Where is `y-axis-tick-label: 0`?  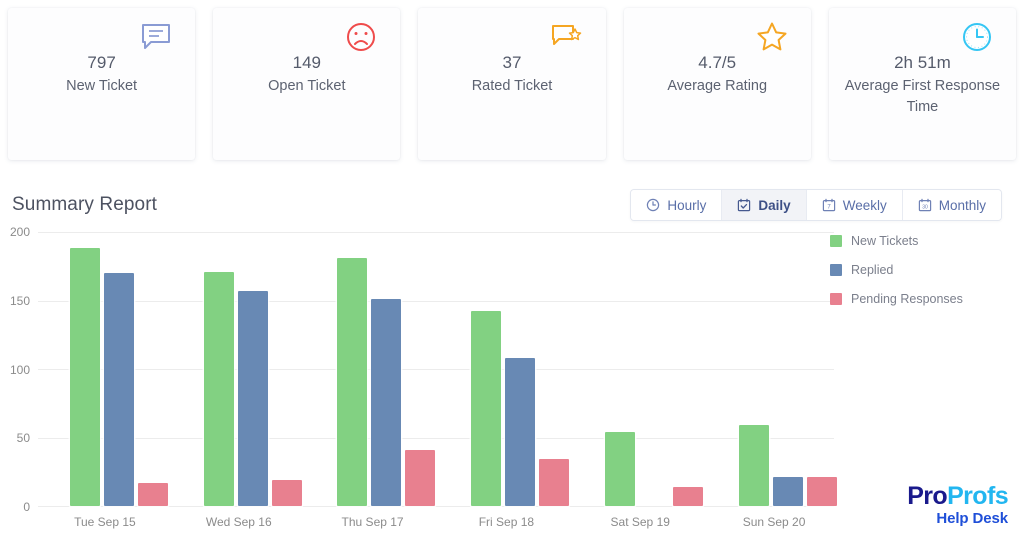 y-axis-tick-label: 0 is located at coordinates (26, 507).